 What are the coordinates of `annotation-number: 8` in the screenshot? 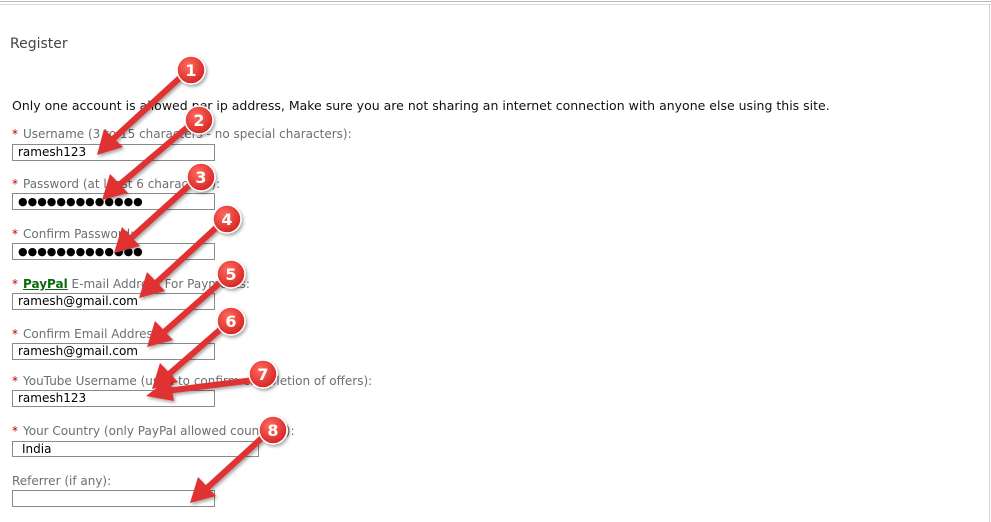 It's located at (272, 430).